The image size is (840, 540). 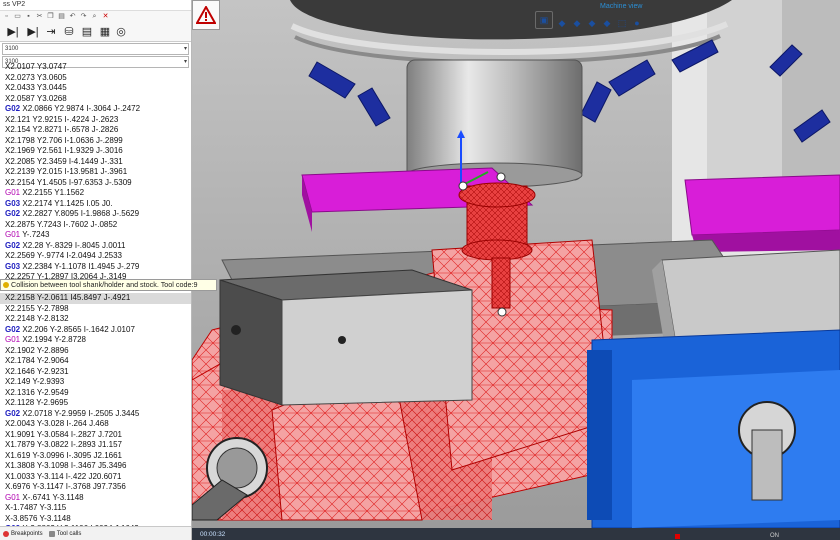 What do you see at coordinates (95, 130) in the screenshot?
I see `code-line: X2.154 Y2.8271 I-.6578 J-.2826` at bounding box center [95, 130].